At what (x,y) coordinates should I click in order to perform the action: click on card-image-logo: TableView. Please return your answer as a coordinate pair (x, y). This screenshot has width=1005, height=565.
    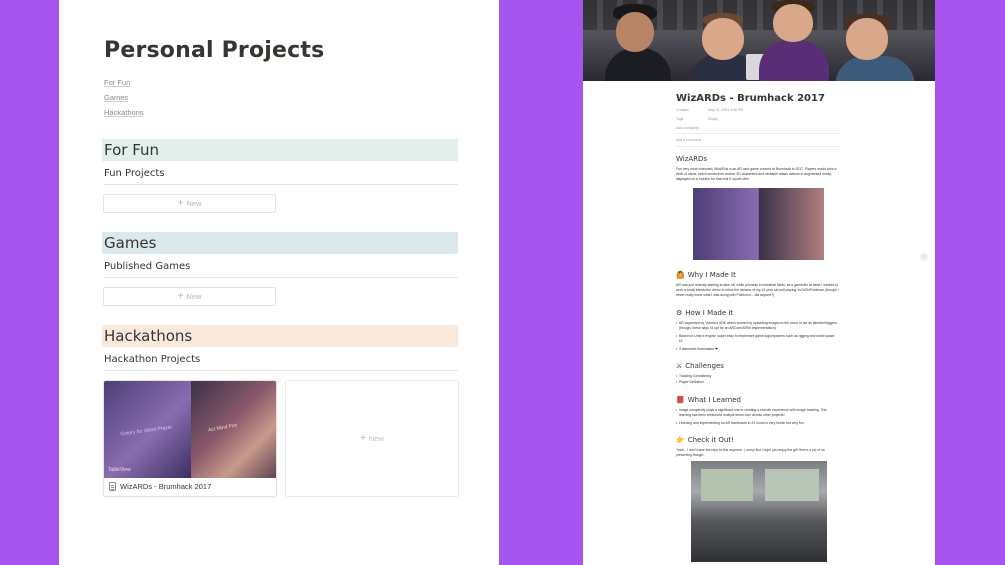
    Looking at the image, I should click on (119, 470).